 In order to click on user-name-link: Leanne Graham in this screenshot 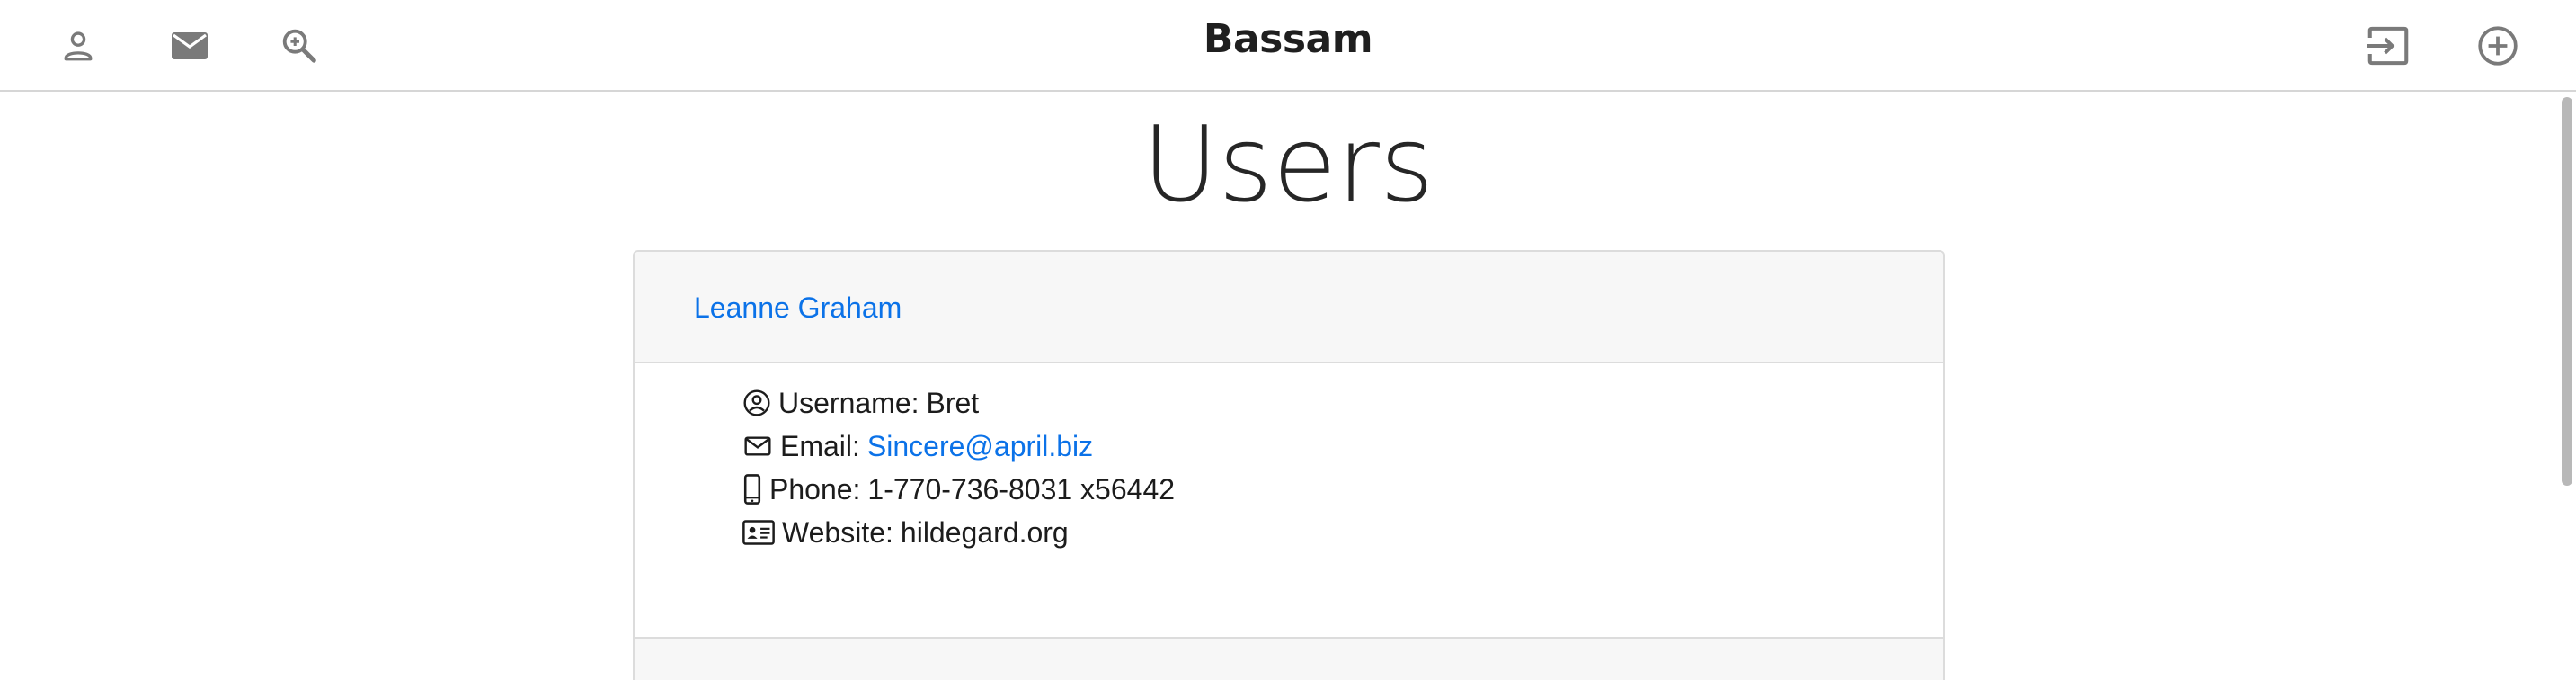, I will do `click(798, 308)`.